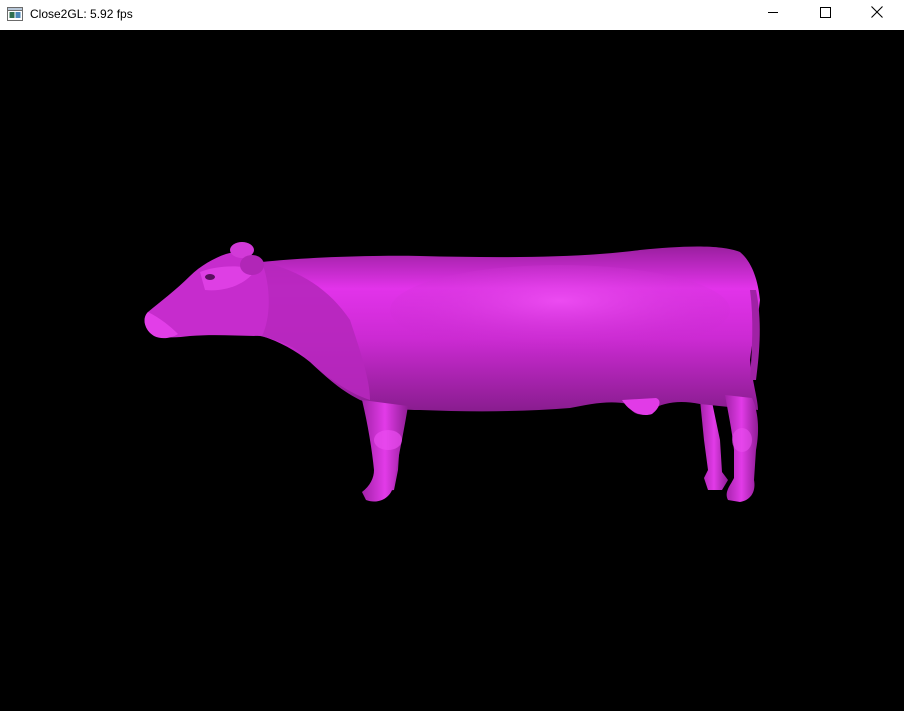  I want to click on maximize-button, so click(825, 14).